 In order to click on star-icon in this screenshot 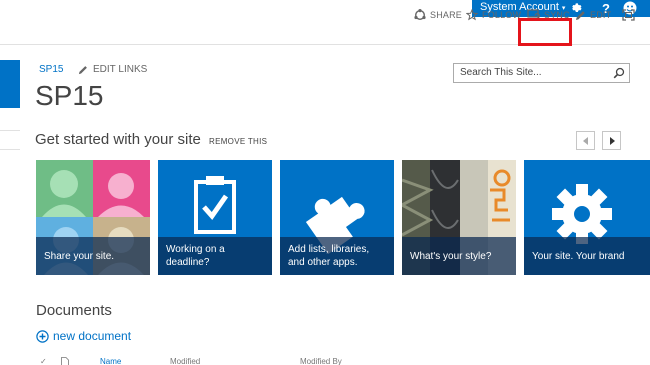, I will do `click(472, 15)`.